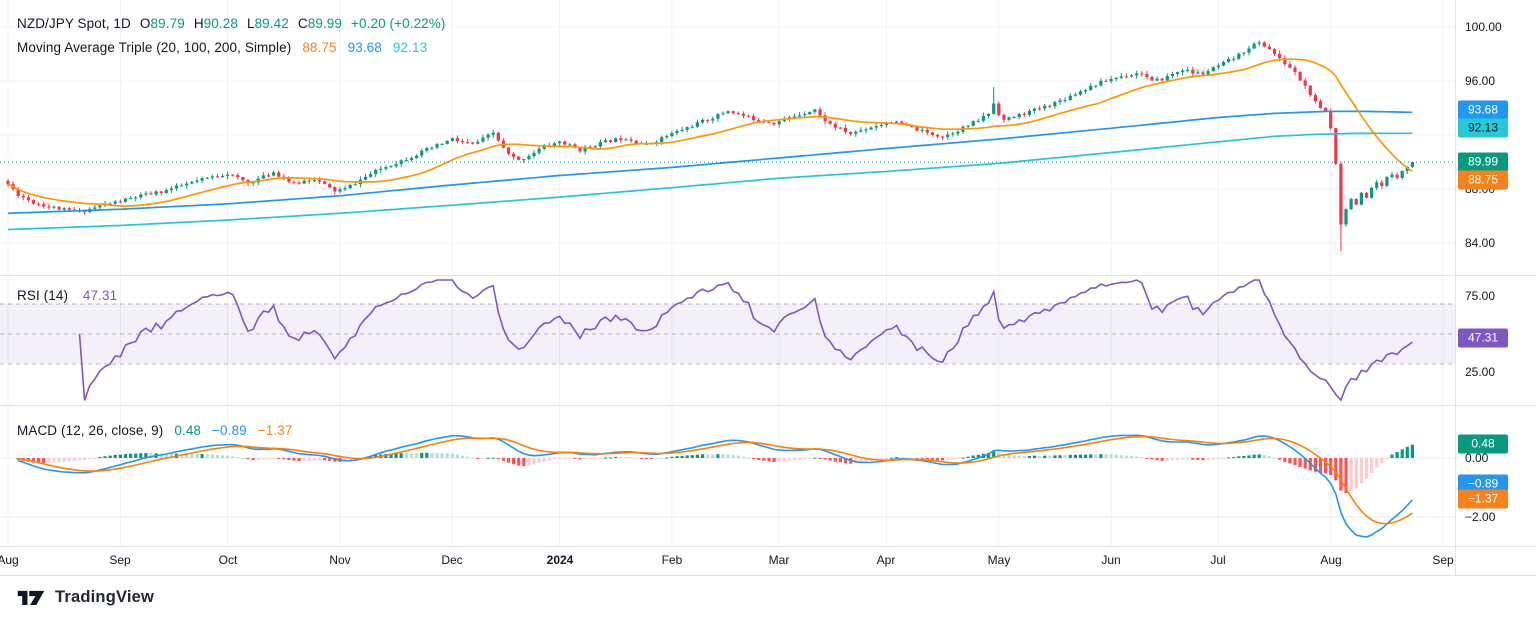  What do you see at coordinates (74, 23) in the screenshot?
I see `symbol-title: NZD/JPY Spot, 1D` at bounding box center [74, 23].